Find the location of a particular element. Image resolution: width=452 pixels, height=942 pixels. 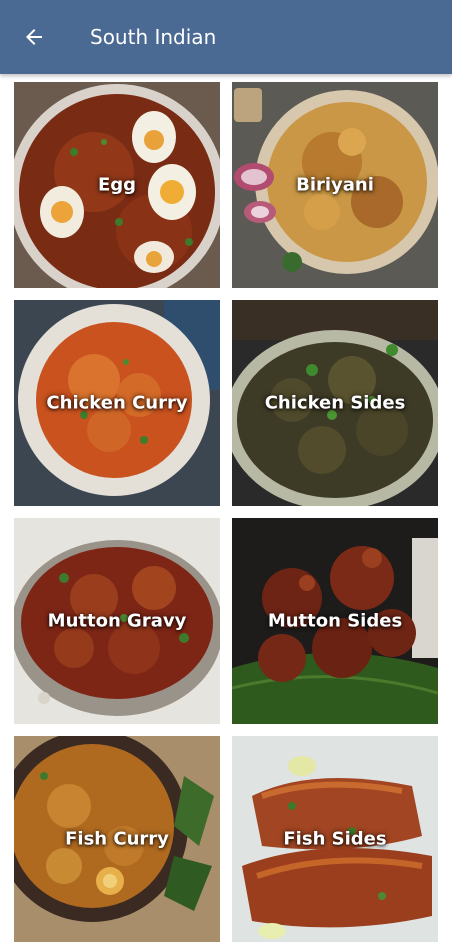

category-label: Chicken Sides is located at coordinates (335, 403).